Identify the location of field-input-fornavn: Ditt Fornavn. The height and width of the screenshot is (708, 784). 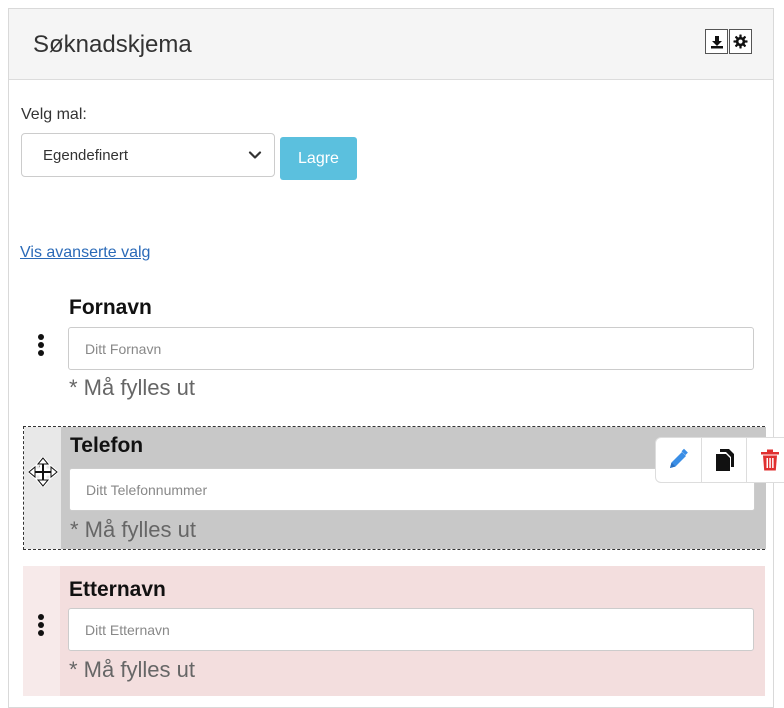
(411, 348).